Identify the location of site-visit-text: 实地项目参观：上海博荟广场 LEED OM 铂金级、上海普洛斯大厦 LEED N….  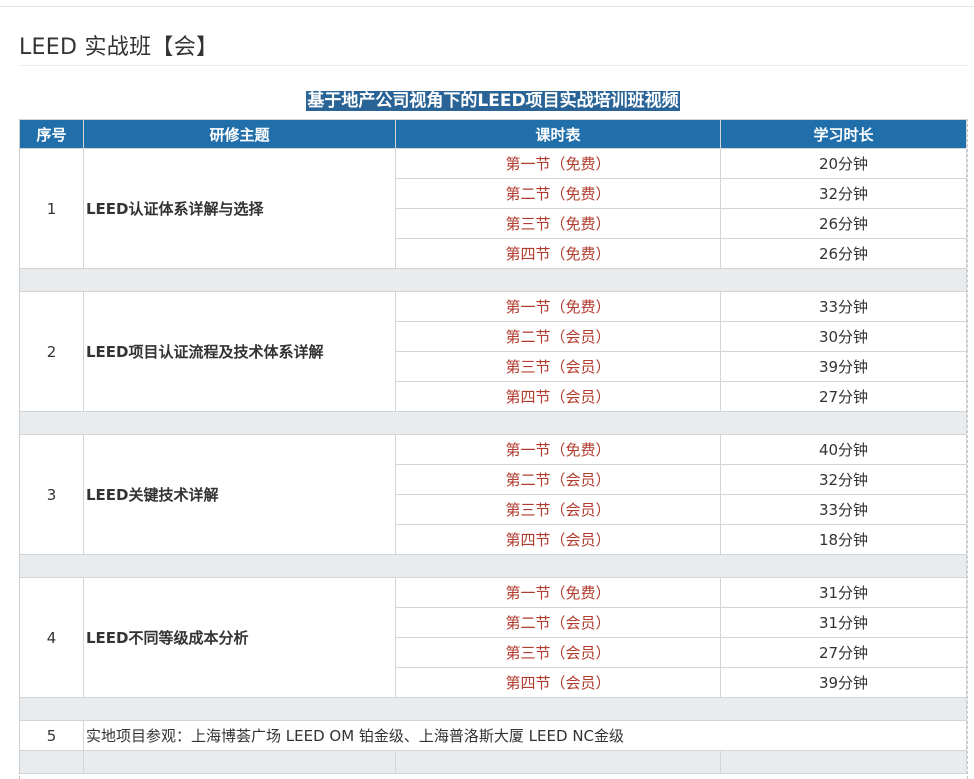
(525, 735).